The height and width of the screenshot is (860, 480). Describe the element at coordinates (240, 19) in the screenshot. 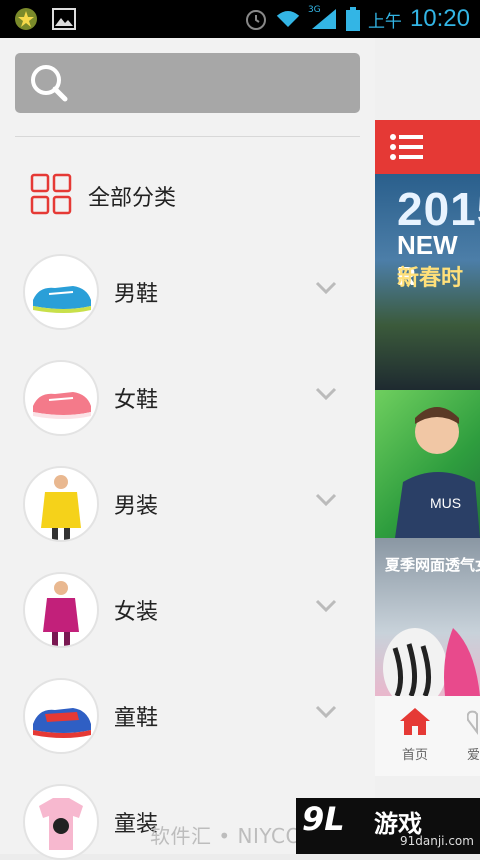

I see `status-bar: 3G 上午 10:20` at that location.